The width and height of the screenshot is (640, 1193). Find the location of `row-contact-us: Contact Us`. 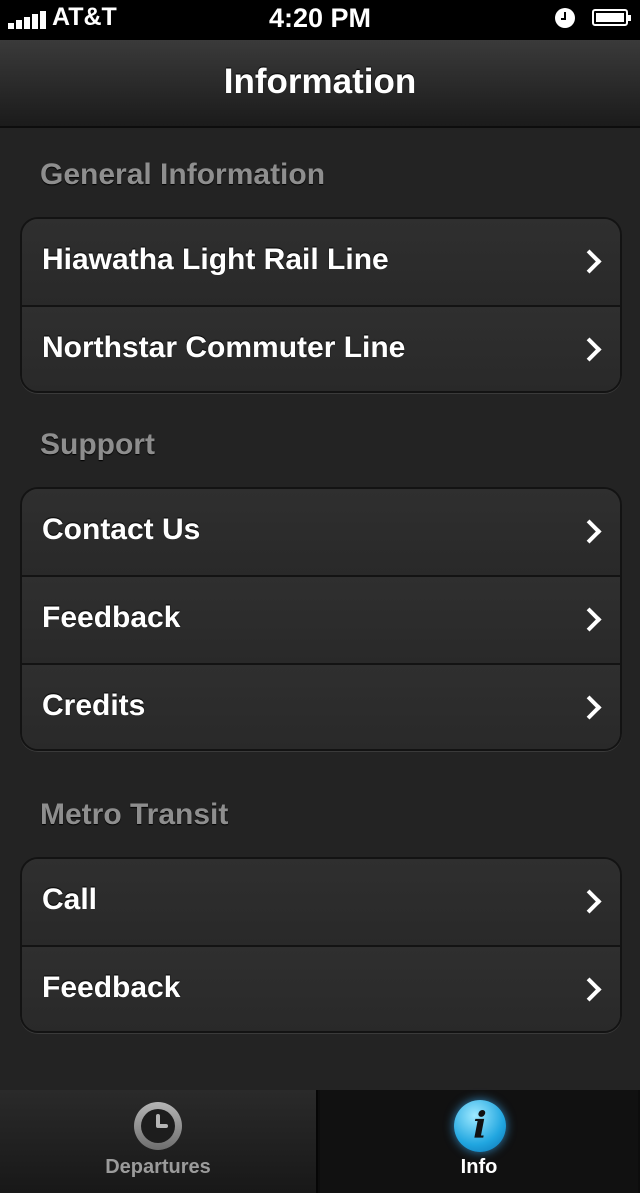

row-contact-us: Contact Us is located at coordinates (321, 533).